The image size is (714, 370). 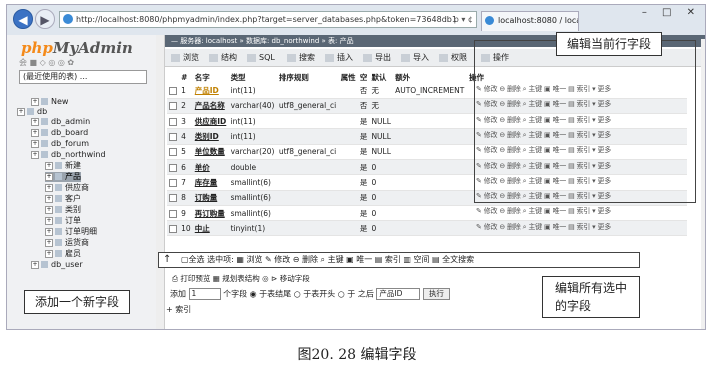 What do you see at coordinates (671, 12) in the screenshot?
I see `window-controls: – □ ✕` at bounding box center [671, 12].